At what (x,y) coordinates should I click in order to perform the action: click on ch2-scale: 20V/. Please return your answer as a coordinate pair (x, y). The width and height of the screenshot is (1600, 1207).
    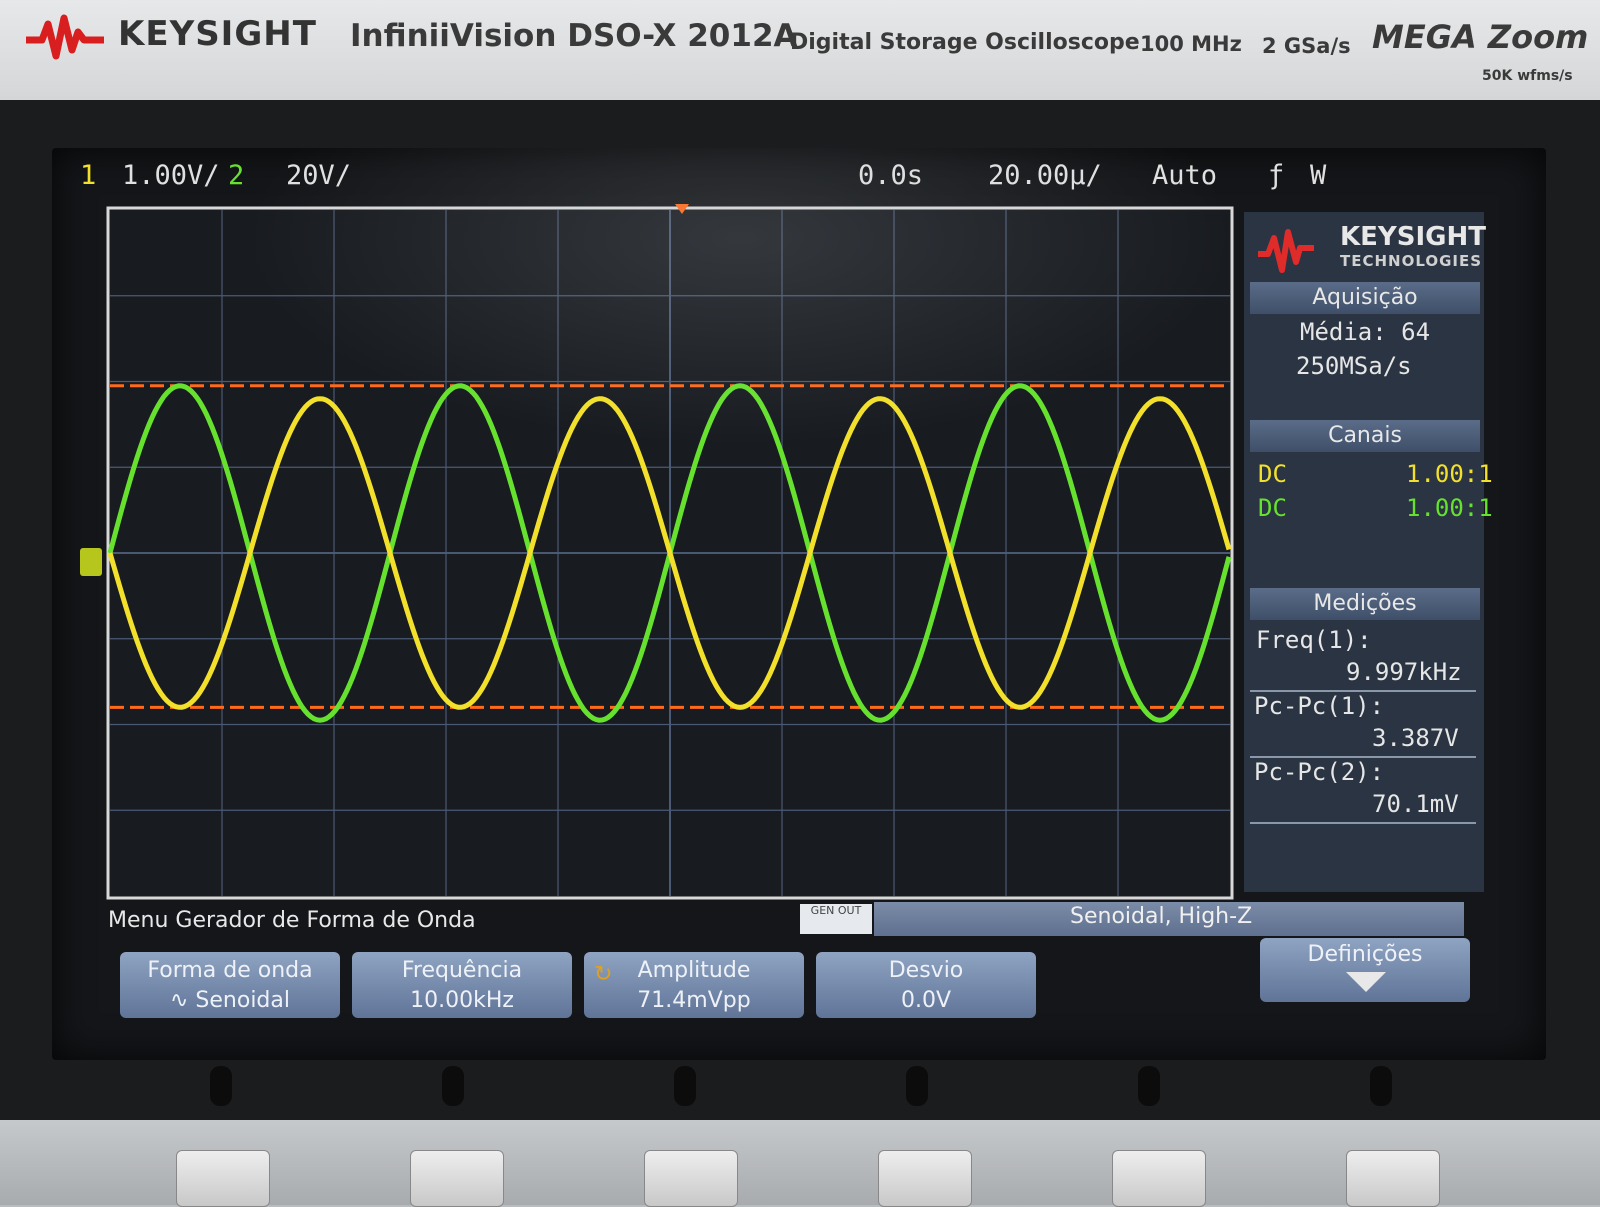
    Looking at the image, I should click on (319, 175).